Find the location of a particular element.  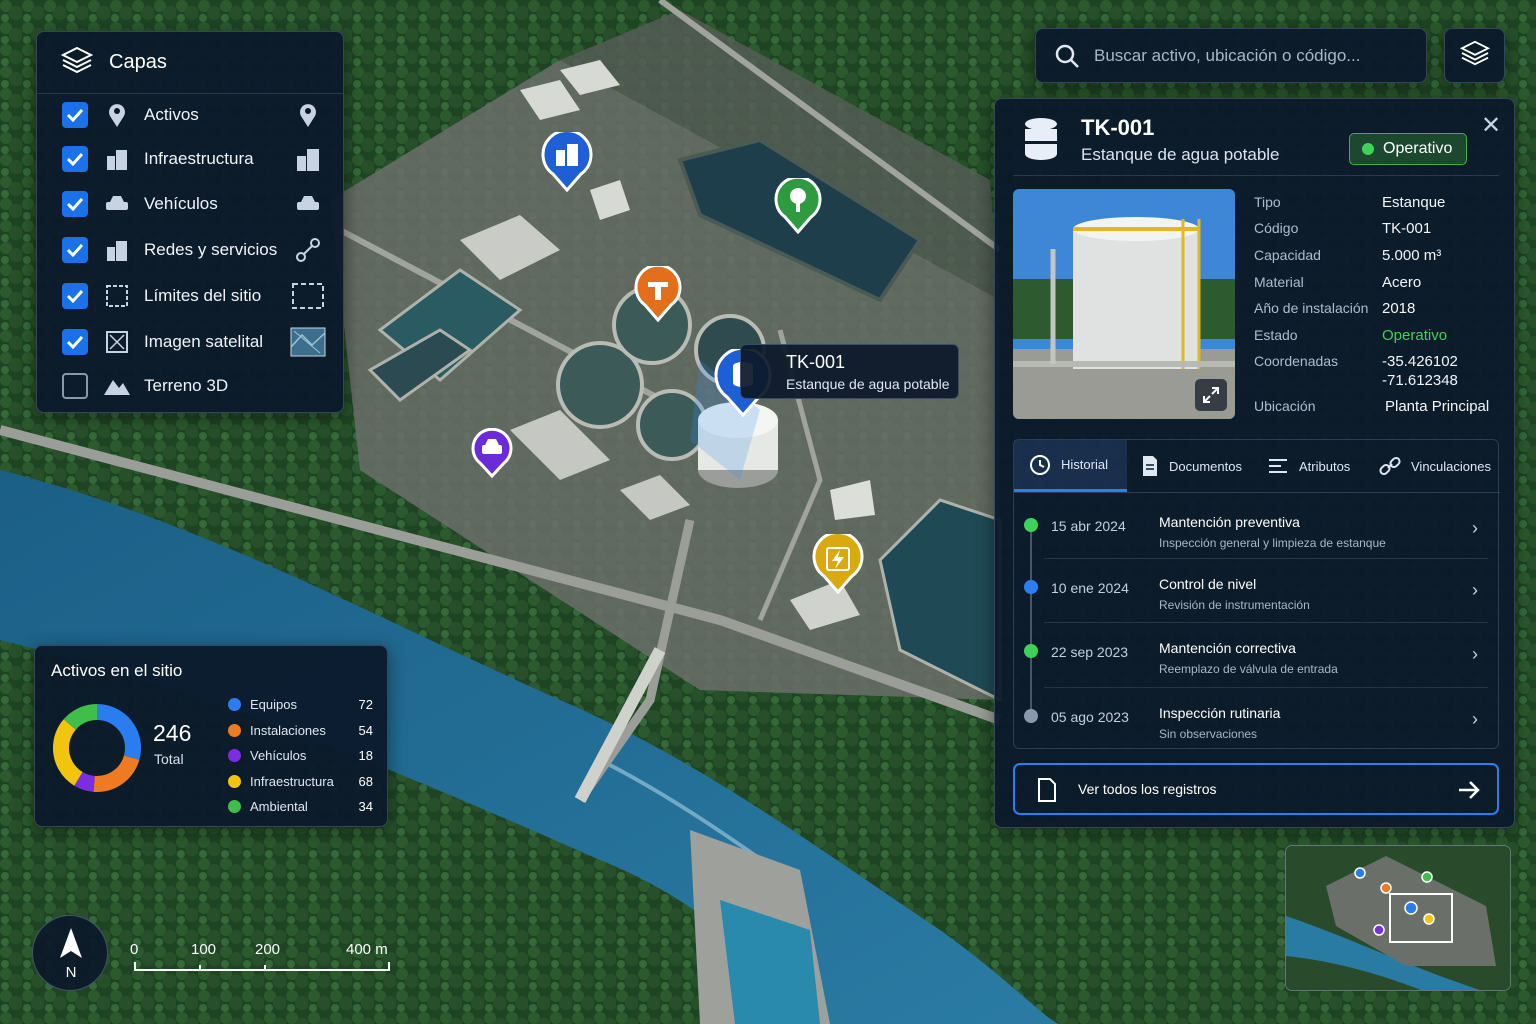

tab-divider is located at coordinates (1257, 492).